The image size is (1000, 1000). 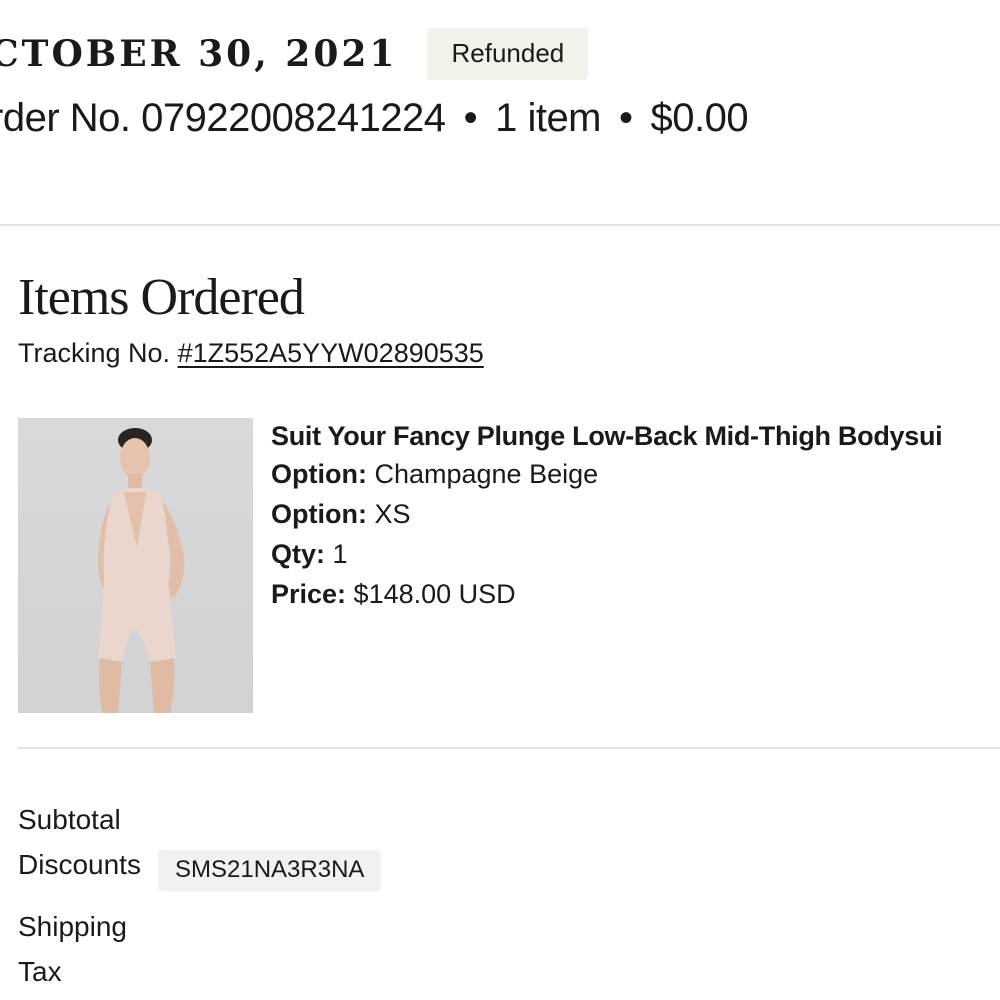 I want to click on price-value: $148.00 USD, so click(x=431, y=594).